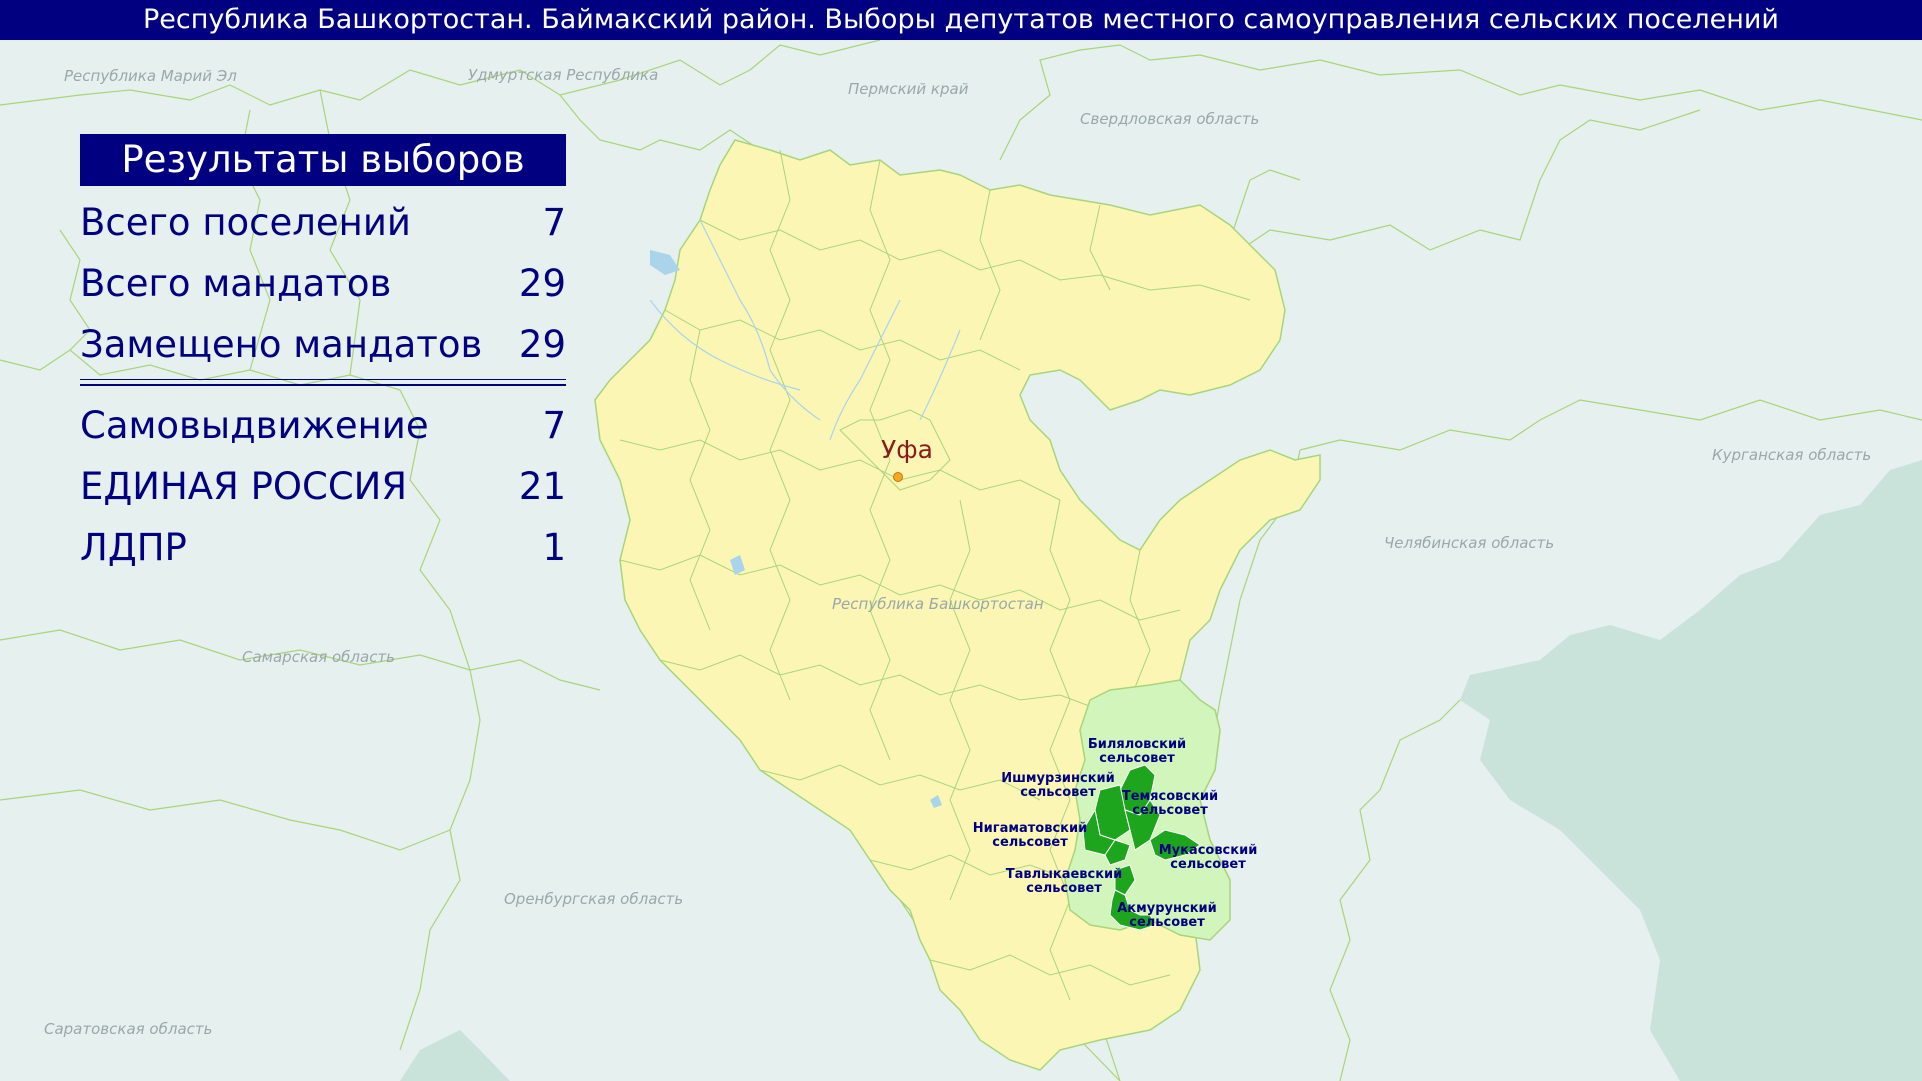  Describe the element at coordinates (281, 344) in the screenshot. I see `stat-label: Замещено мандатов` at that location.